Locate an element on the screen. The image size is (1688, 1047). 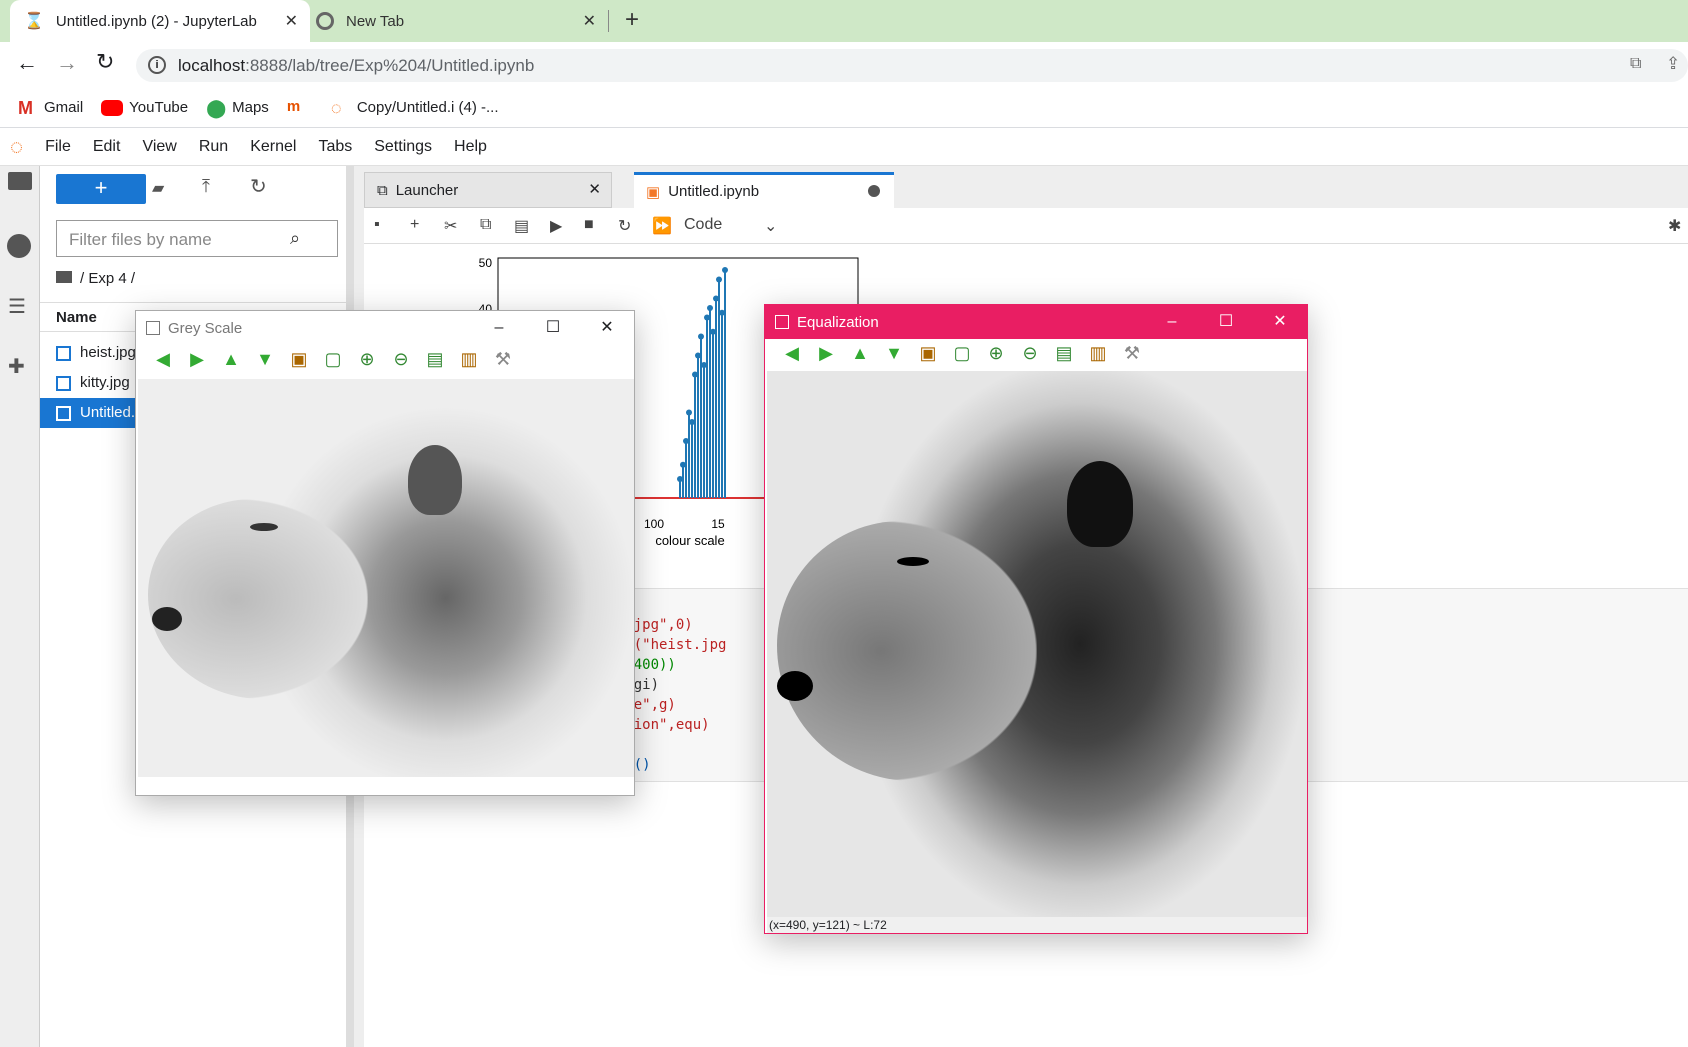
new-tab-button: + is located at coordinates (632, 20).